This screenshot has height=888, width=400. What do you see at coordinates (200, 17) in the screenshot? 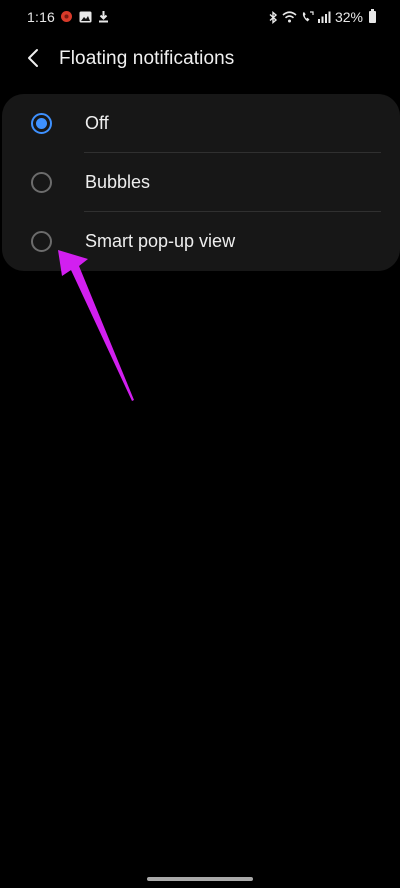
I see `status-bar: 1:16 32%` at bounding box center [200, 17].